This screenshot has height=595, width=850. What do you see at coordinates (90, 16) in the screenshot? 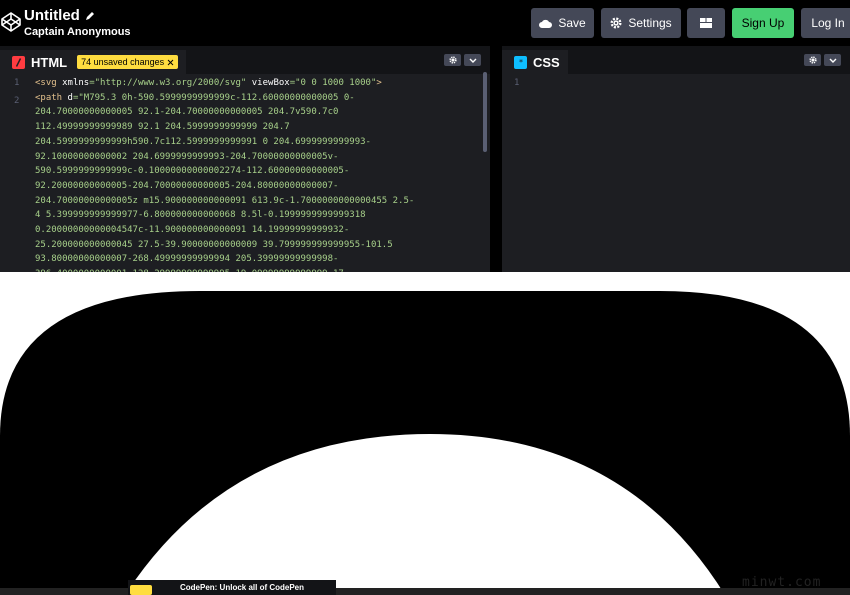
I see `pencil-icon` at bounding box center [90, 16].